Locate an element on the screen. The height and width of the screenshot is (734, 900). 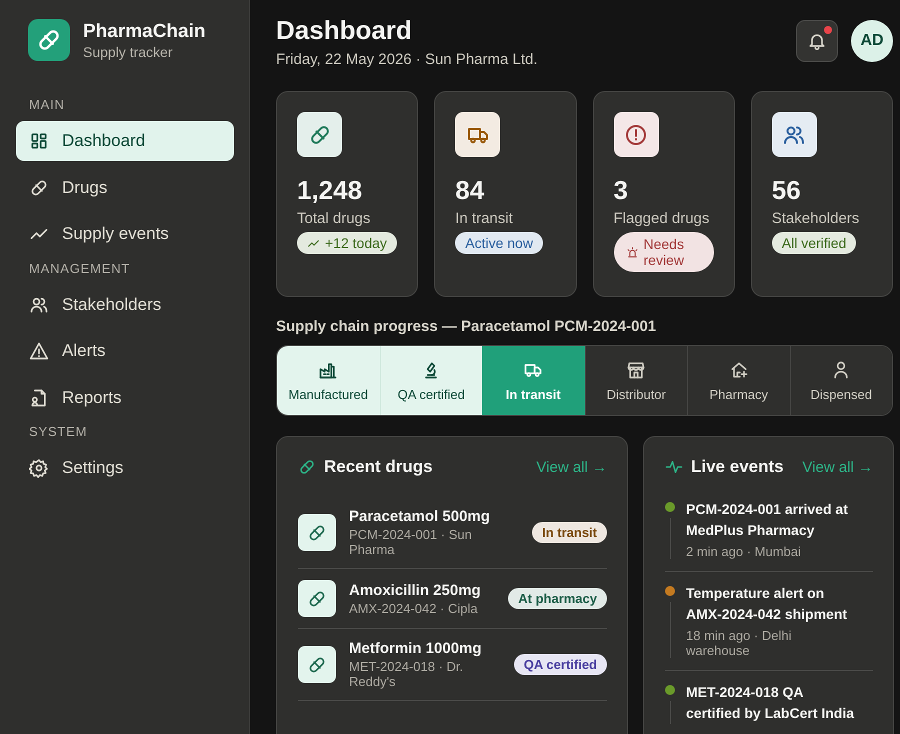
stat-label: Stakeholders is located at coordinates (816, 218).